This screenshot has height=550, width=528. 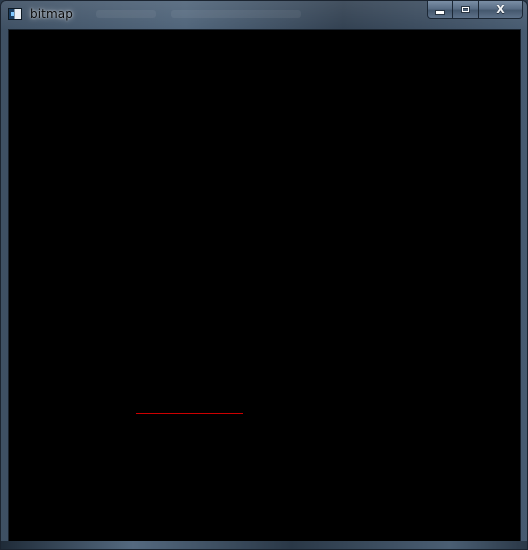 I want to click on minimize-button, so click(x=440, y=10).